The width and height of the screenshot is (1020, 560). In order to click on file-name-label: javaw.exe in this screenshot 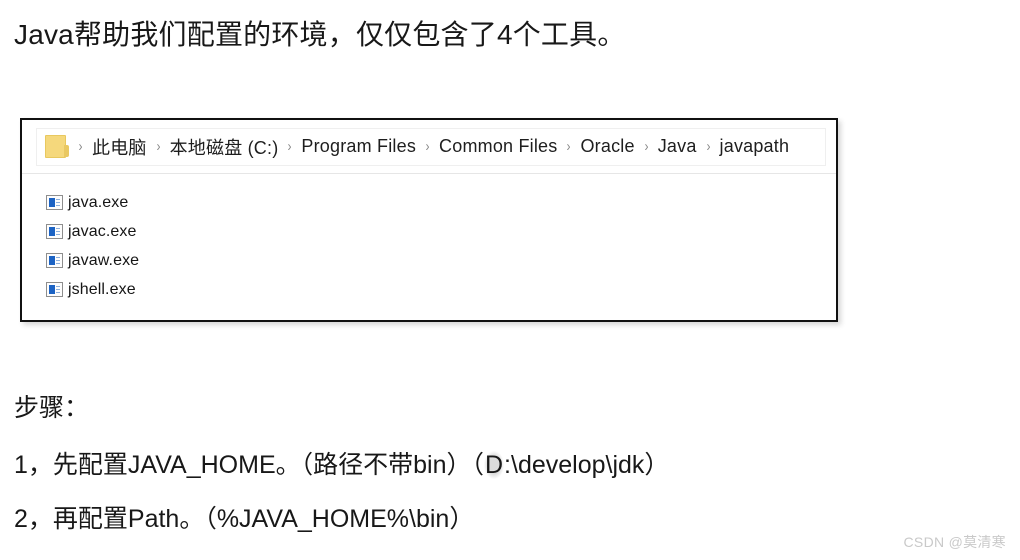, I will do `click(104, 260)`.